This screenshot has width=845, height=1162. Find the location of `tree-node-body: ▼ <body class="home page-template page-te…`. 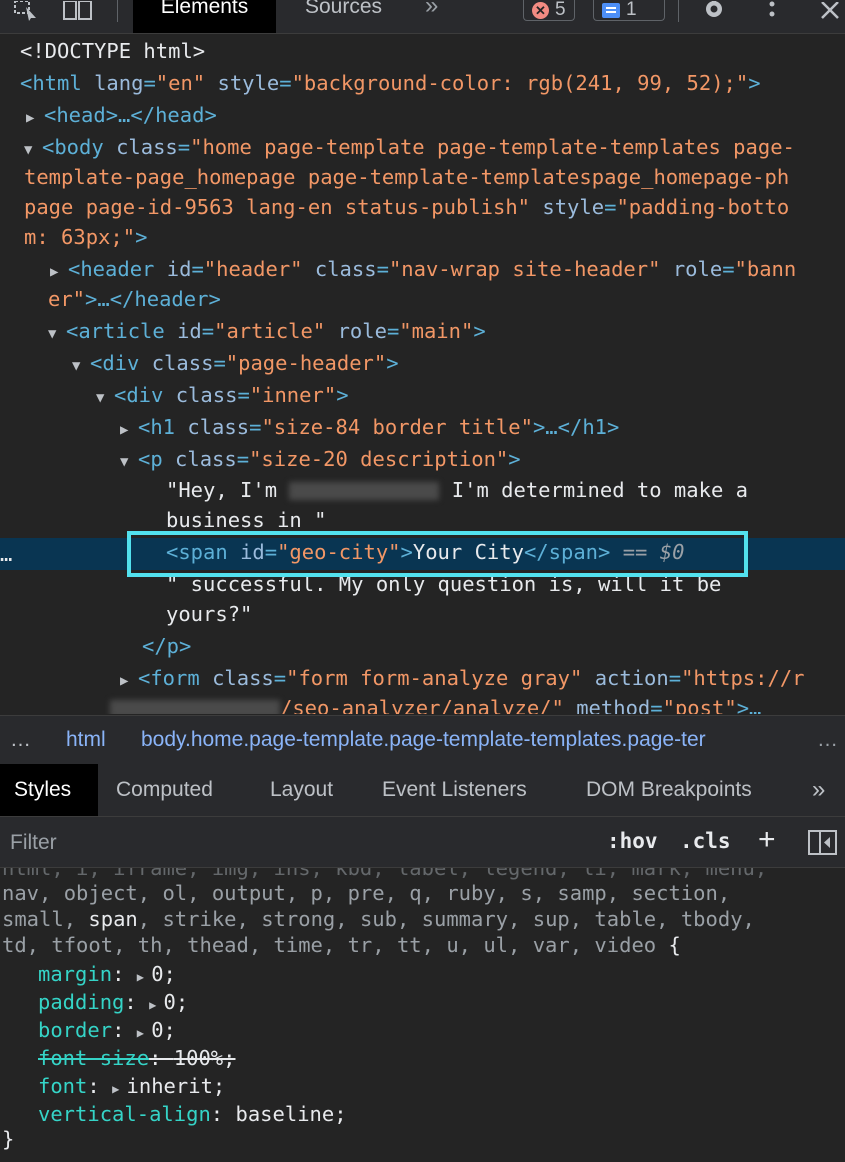

tree-node-body: ▼ <body class="home page-template page-te… is located at coordinates (409, 147).